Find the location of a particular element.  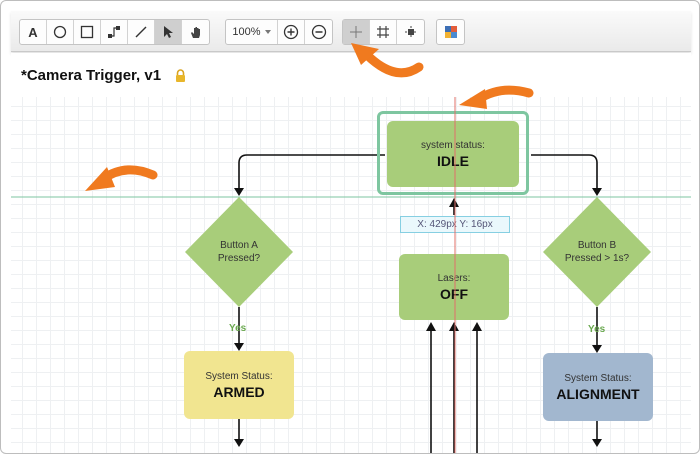

decision-button-b-line2: Pressed > 1s? is located at coordinates (597, 258).